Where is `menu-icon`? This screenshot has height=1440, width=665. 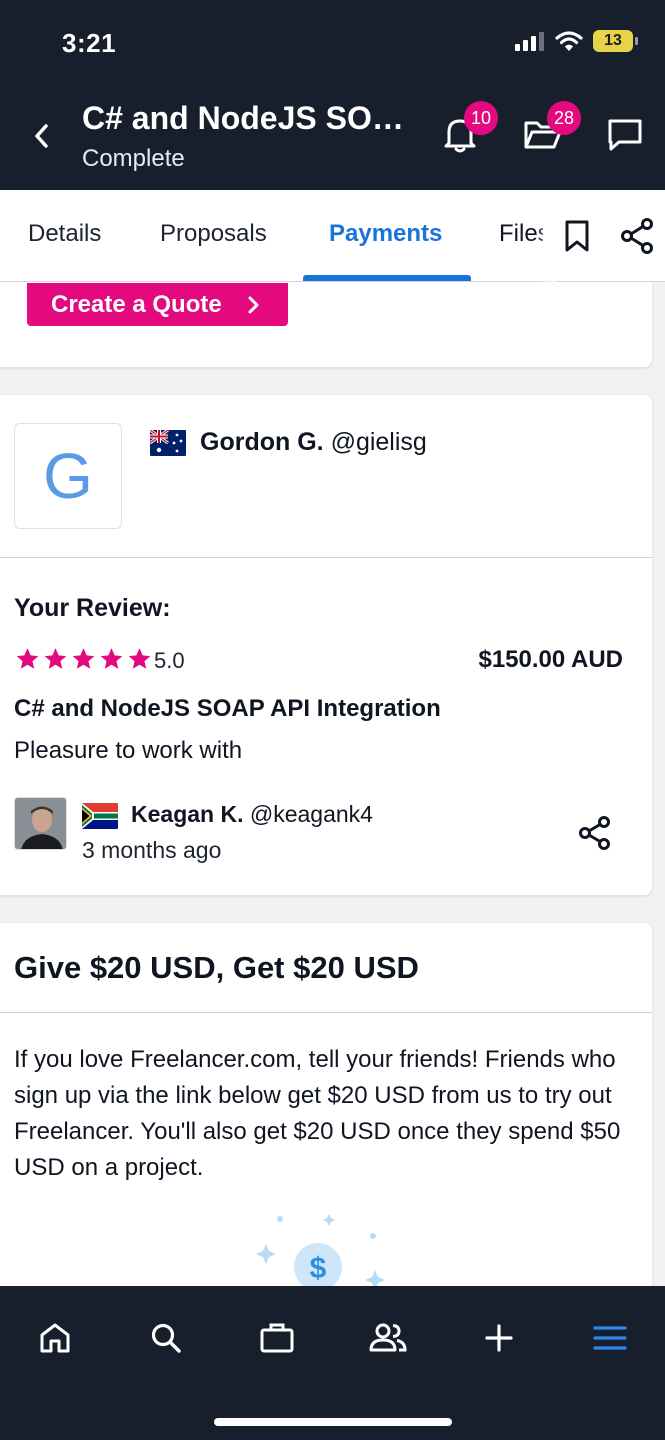 menu-icon is located at coordinates (610, 1338).